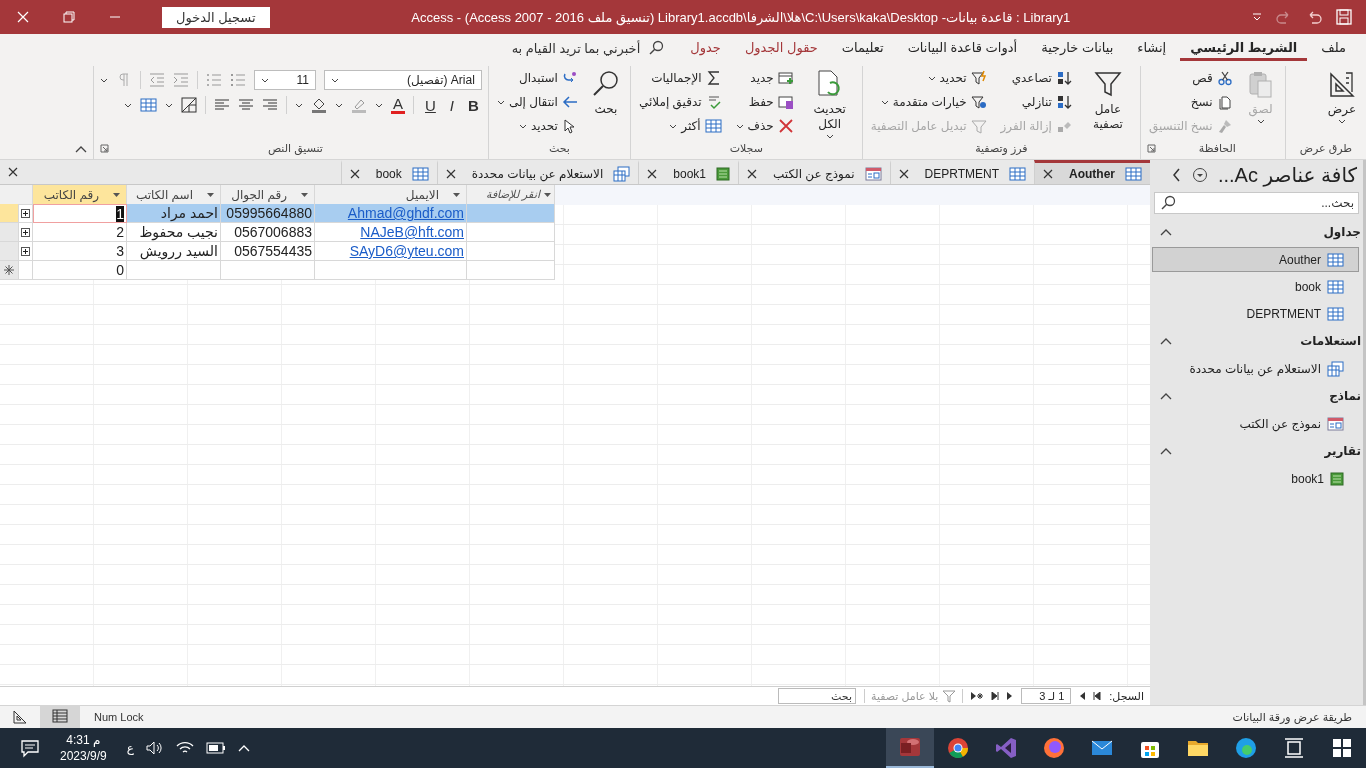 The image size is (1366, 768). What do you see at coordinates (537, 78) in the screenshot?
I see `ribbon-button: استبدال` at bounding box center [537, 78].